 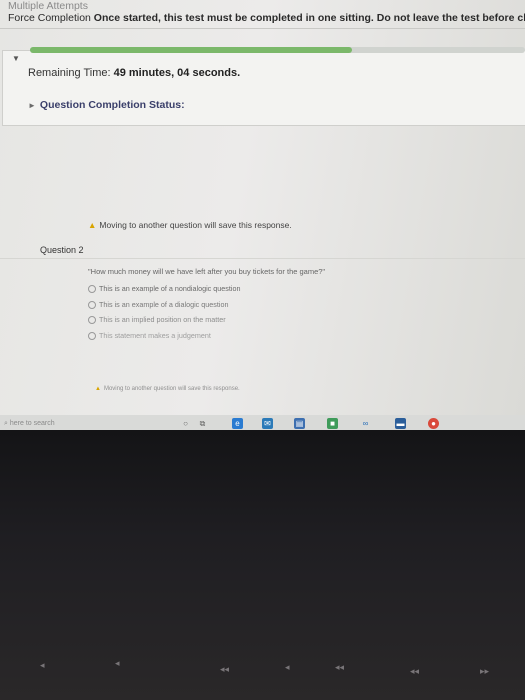 I want to click on force-completion-label: Force Completion, so click(x=49, y=18).